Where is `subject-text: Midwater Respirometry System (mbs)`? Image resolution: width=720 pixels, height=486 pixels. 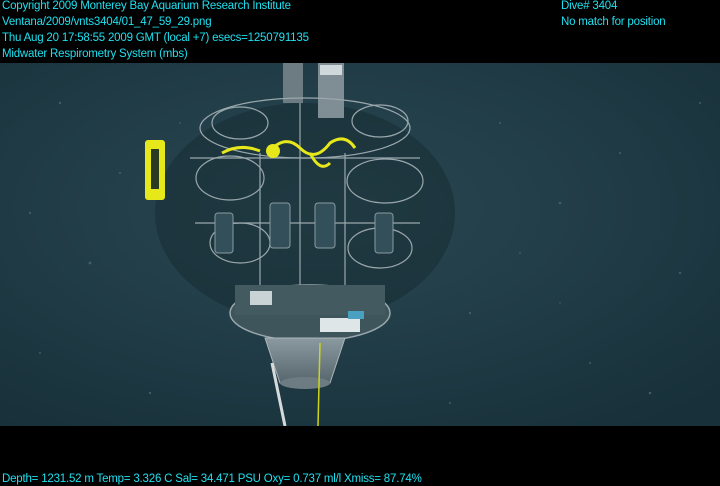
subject-text: Midwater Respirometry System (mbs) is located at coordinates (95, 54).